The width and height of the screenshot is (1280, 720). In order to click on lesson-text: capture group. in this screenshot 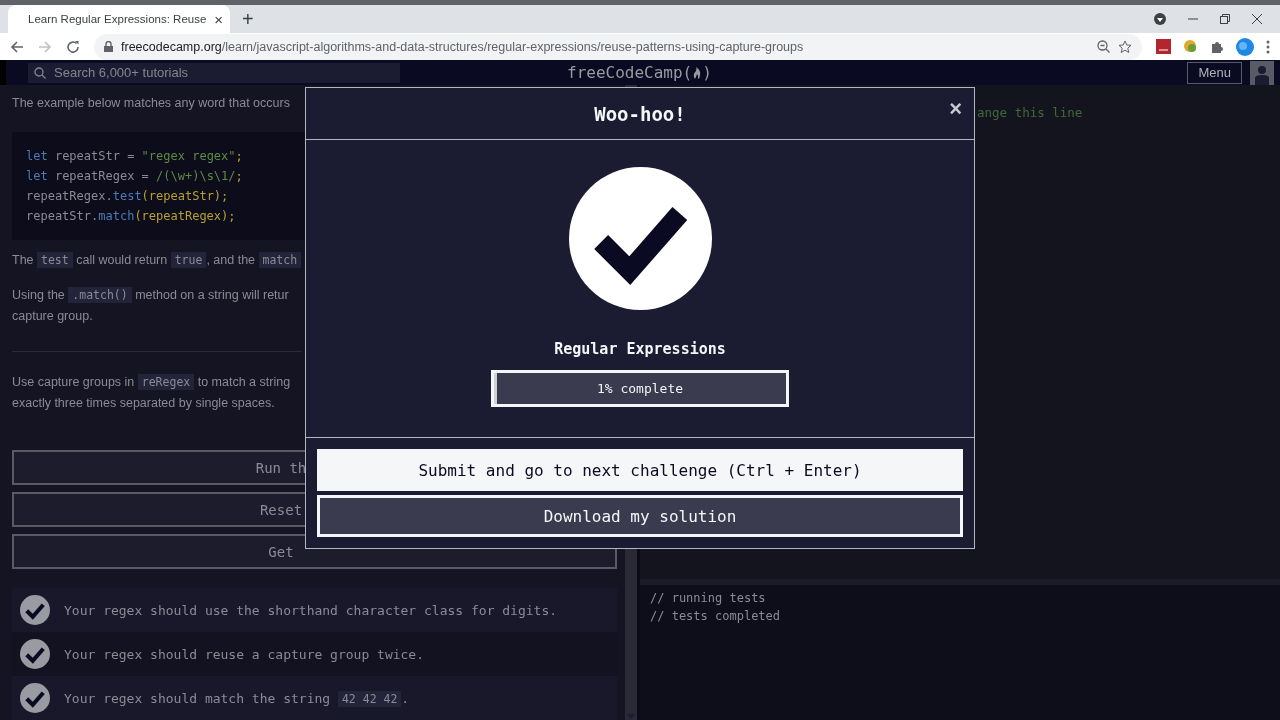, I will do `click(53, 316)`.